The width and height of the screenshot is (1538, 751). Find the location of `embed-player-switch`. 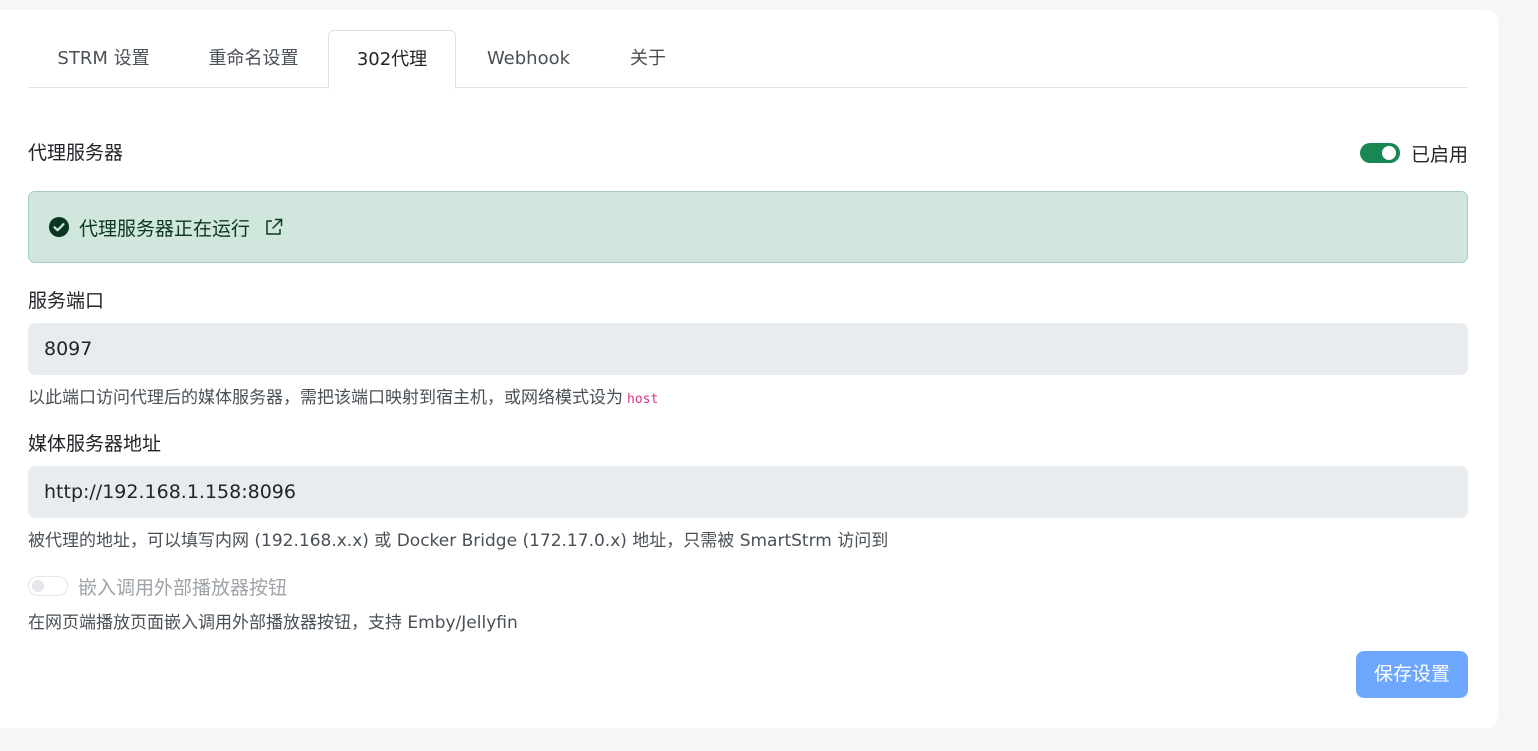

embed-player-switch is located at coordinates (48, 586).